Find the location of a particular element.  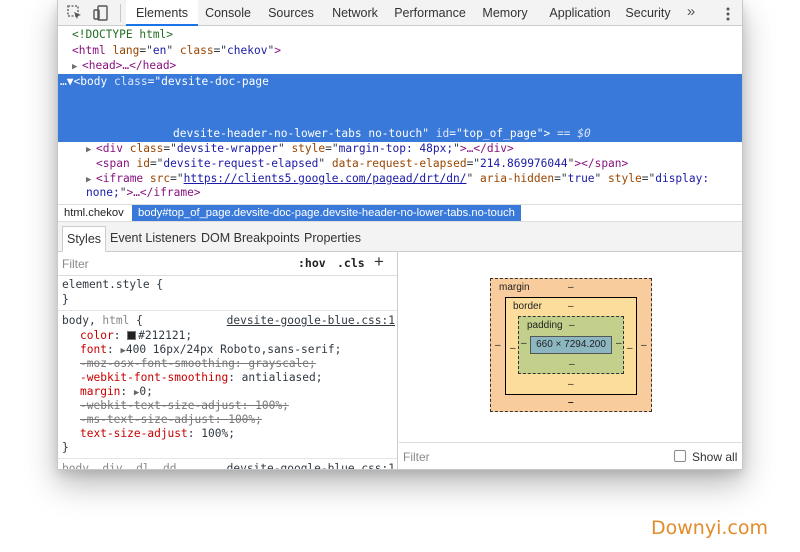

padding-top-value: – is located at coordinates (572, 325).